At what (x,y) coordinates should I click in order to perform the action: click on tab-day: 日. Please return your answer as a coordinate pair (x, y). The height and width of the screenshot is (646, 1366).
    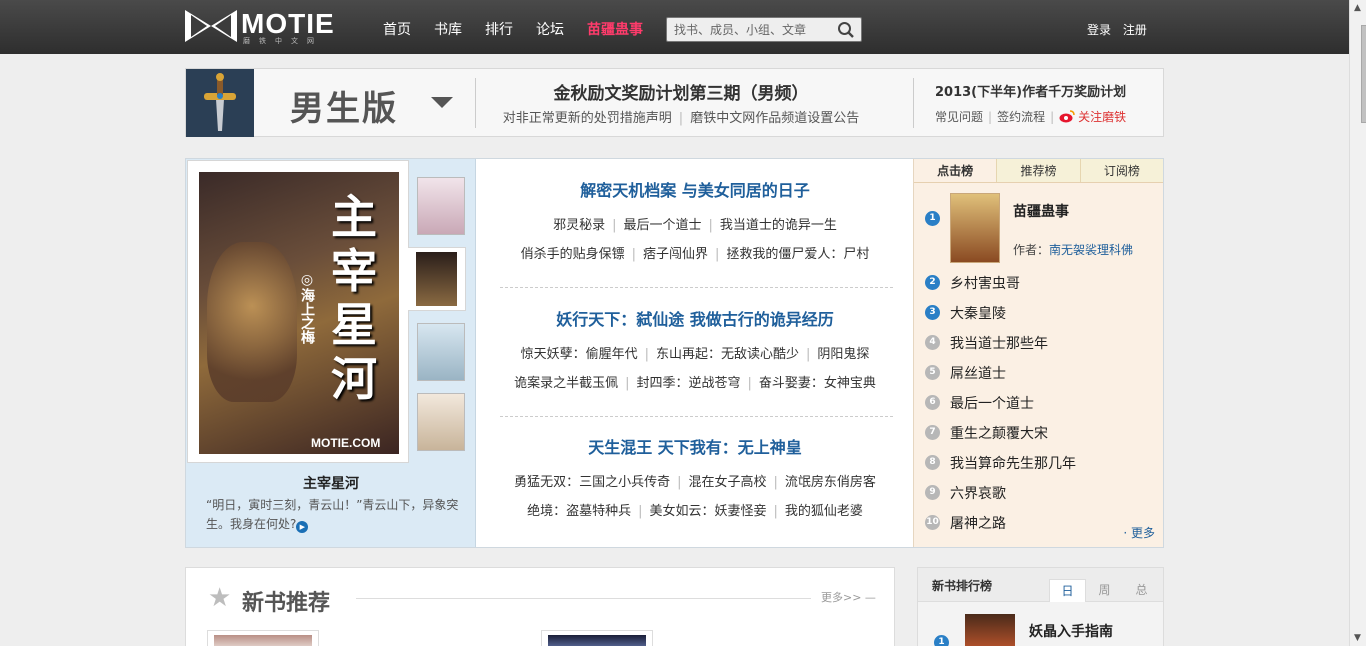
    Looking at the image, I should click on (1067, 590).